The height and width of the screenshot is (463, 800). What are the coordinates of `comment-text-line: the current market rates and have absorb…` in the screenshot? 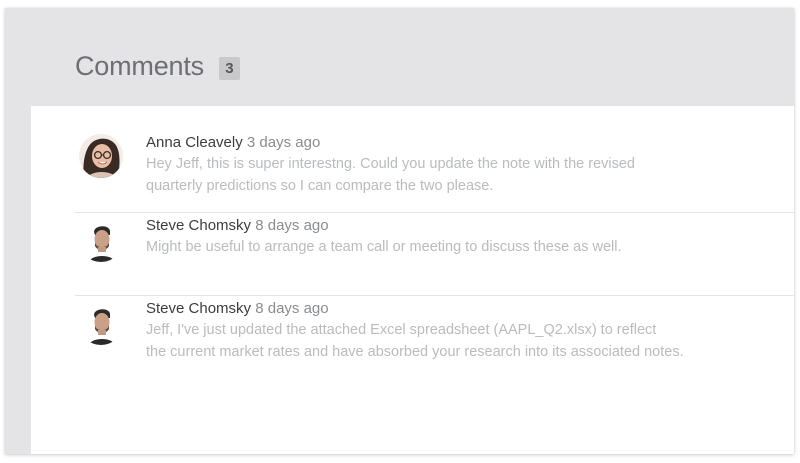 It's located at (415, 351).